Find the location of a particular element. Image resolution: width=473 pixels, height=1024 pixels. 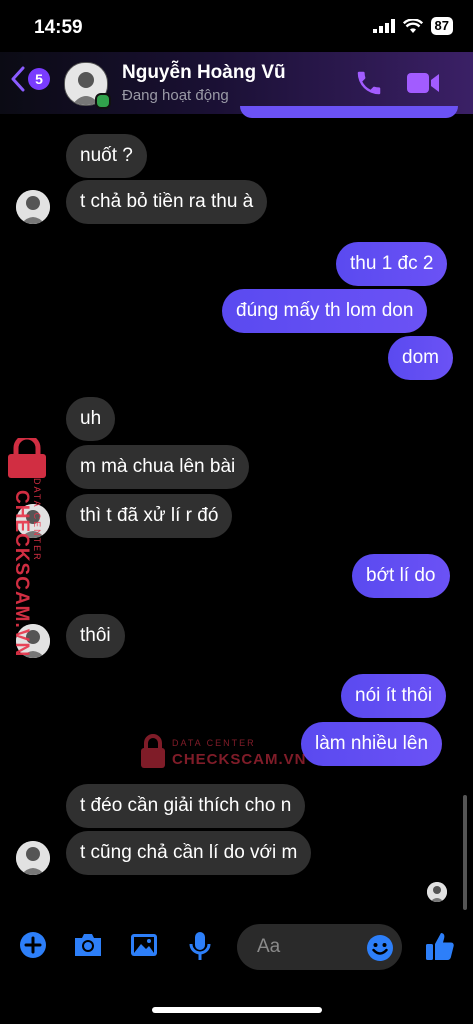

message-bubble-outgoing: nói ít thôi is located at coordinates (394, 696).